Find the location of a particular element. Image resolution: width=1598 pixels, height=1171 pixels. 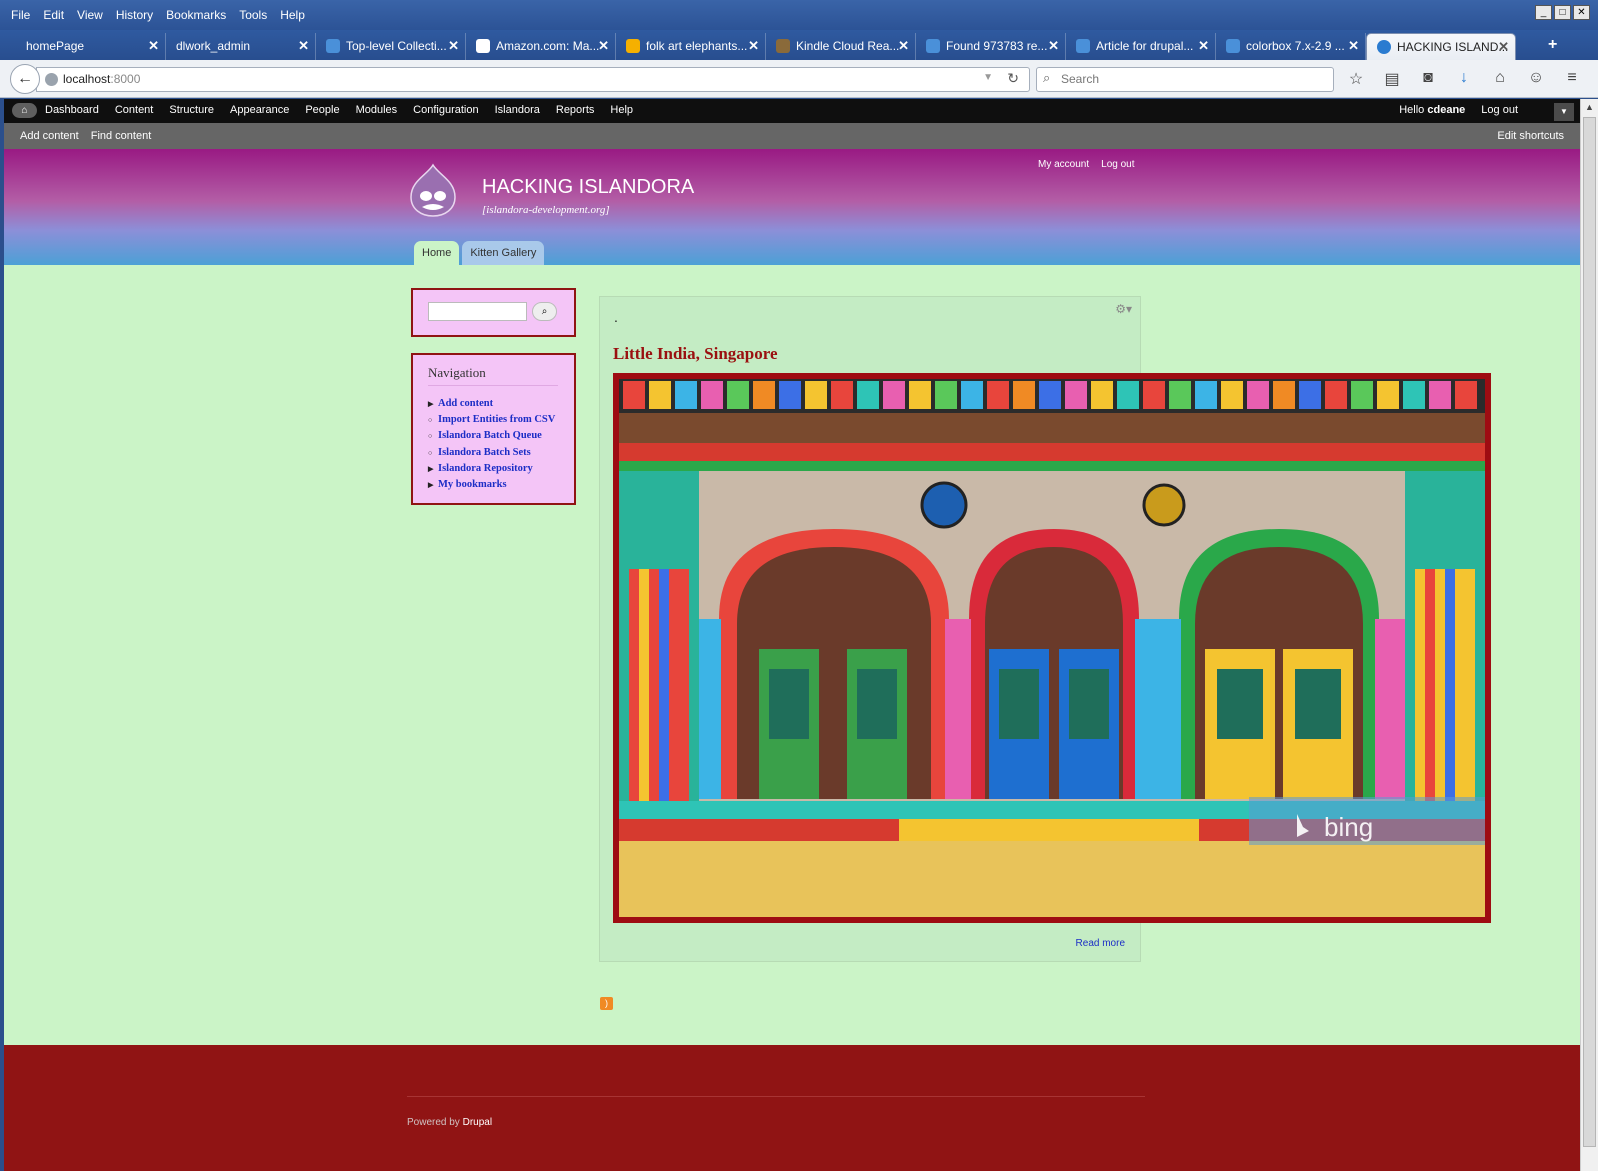

vertical-scrollbar: ▲ is located at coordinates (1589, 635).